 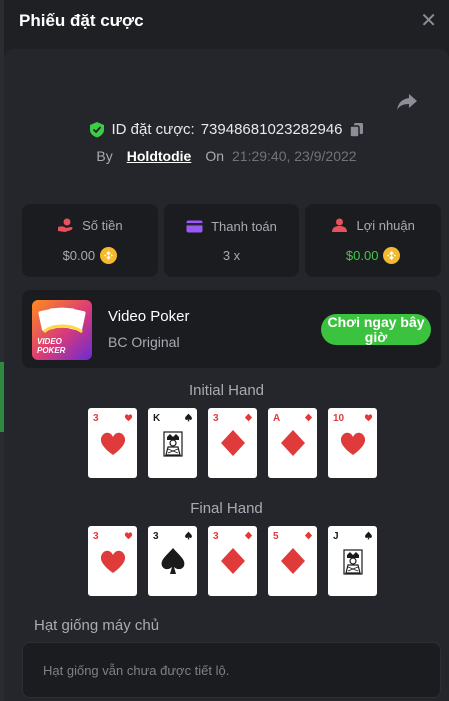 What do you see at coordinates (271, 129) in the screenshot?
I see `bet-id-value: 73948681023282946` at bounding box center [271, 129].